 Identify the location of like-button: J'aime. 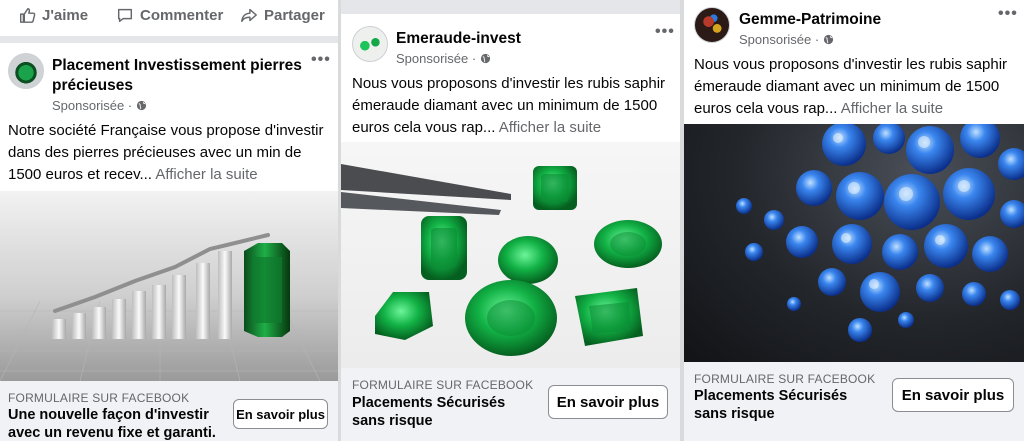
(53, 15).